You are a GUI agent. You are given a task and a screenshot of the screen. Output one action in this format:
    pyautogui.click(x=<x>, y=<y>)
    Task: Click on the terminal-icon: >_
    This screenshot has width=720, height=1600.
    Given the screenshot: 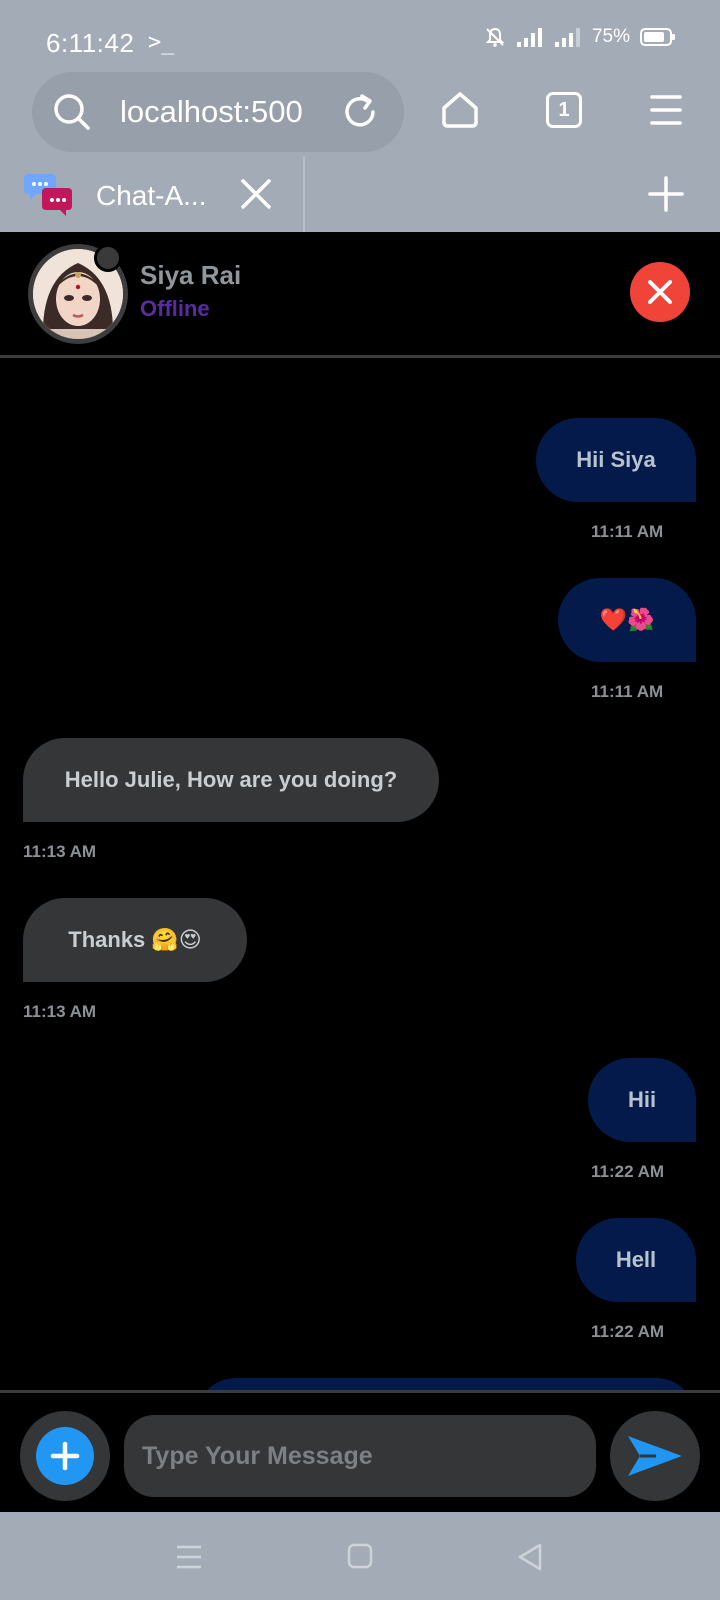 What is the action you would take?
    pyautogui.click(x=161, y=42)
    